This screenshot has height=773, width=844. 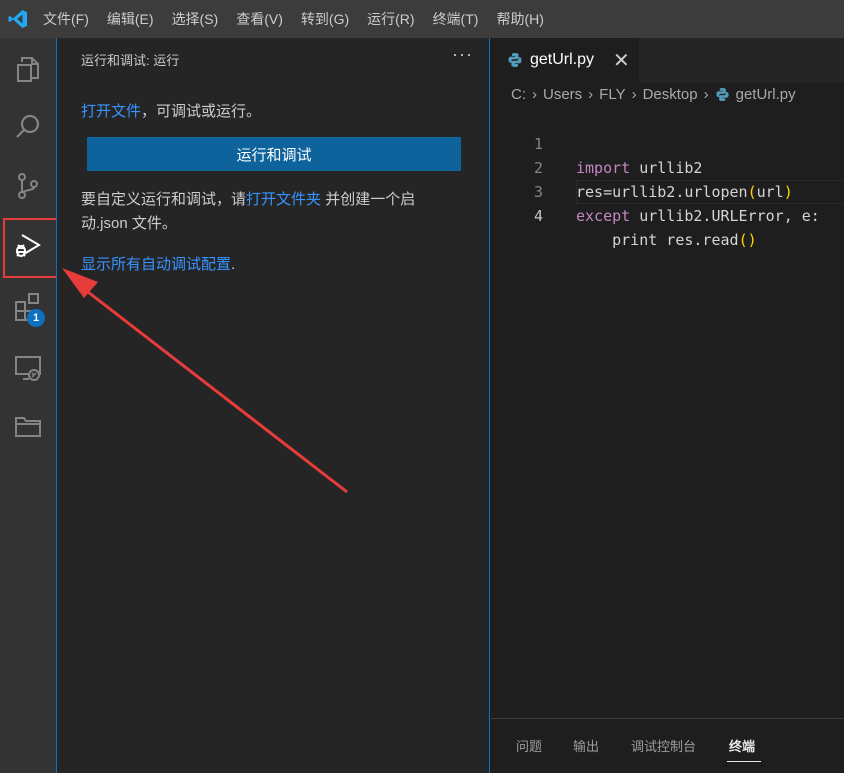 I want to click on breadcrumb: C: › Users › FLY › Desktop › getUrl.py, so click(x=653, y=94).